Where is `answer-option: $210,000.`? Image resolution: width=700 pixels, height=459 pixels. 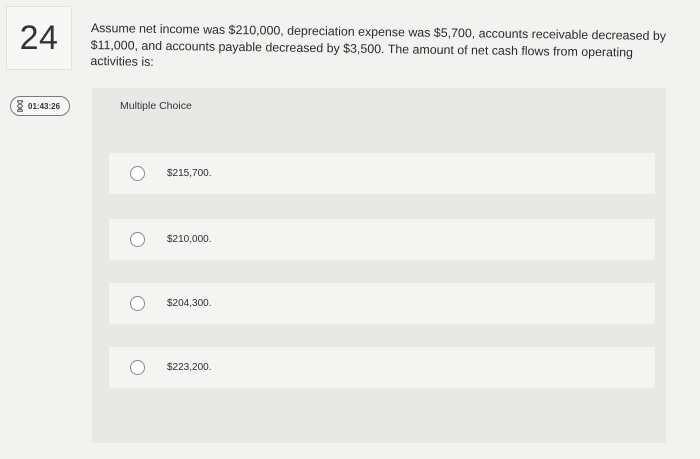 answer-option: $210,000. is located at coordinates (382, 239).